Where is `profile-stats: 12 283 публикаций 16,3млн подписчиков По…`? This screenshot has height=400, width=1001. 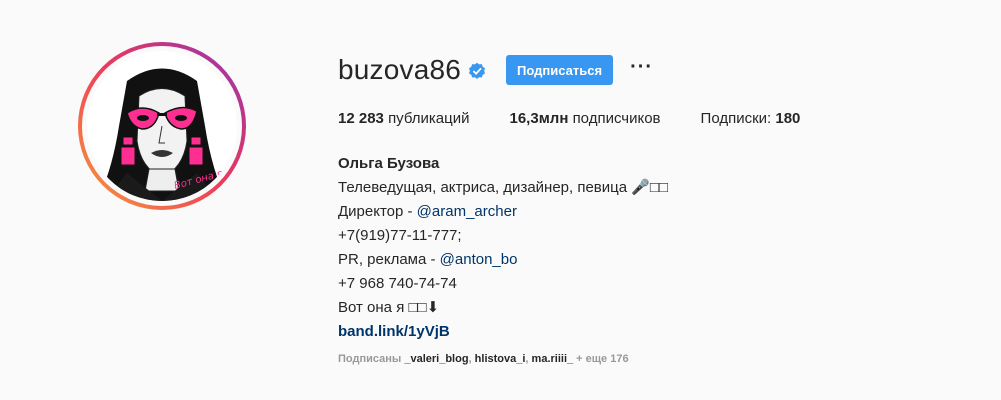 profile-stats: 12 283 публикаций 16,3млн подписчиков По… is located at coordinates (589, 118).